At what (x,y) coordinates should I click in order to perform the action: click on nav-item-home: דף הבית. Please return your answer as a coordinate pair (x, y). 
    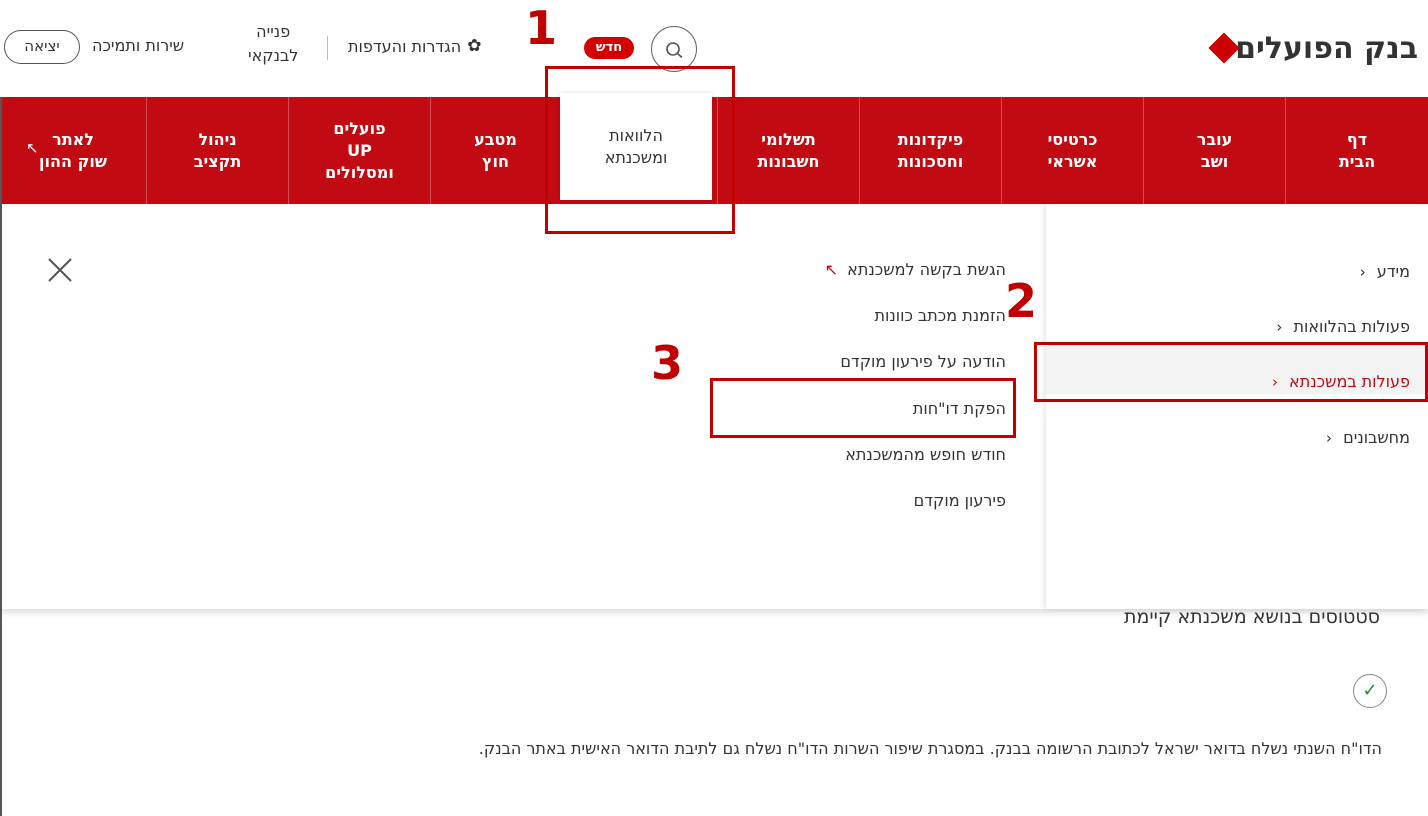
    Looking at the image, I should click on (1356, 150).